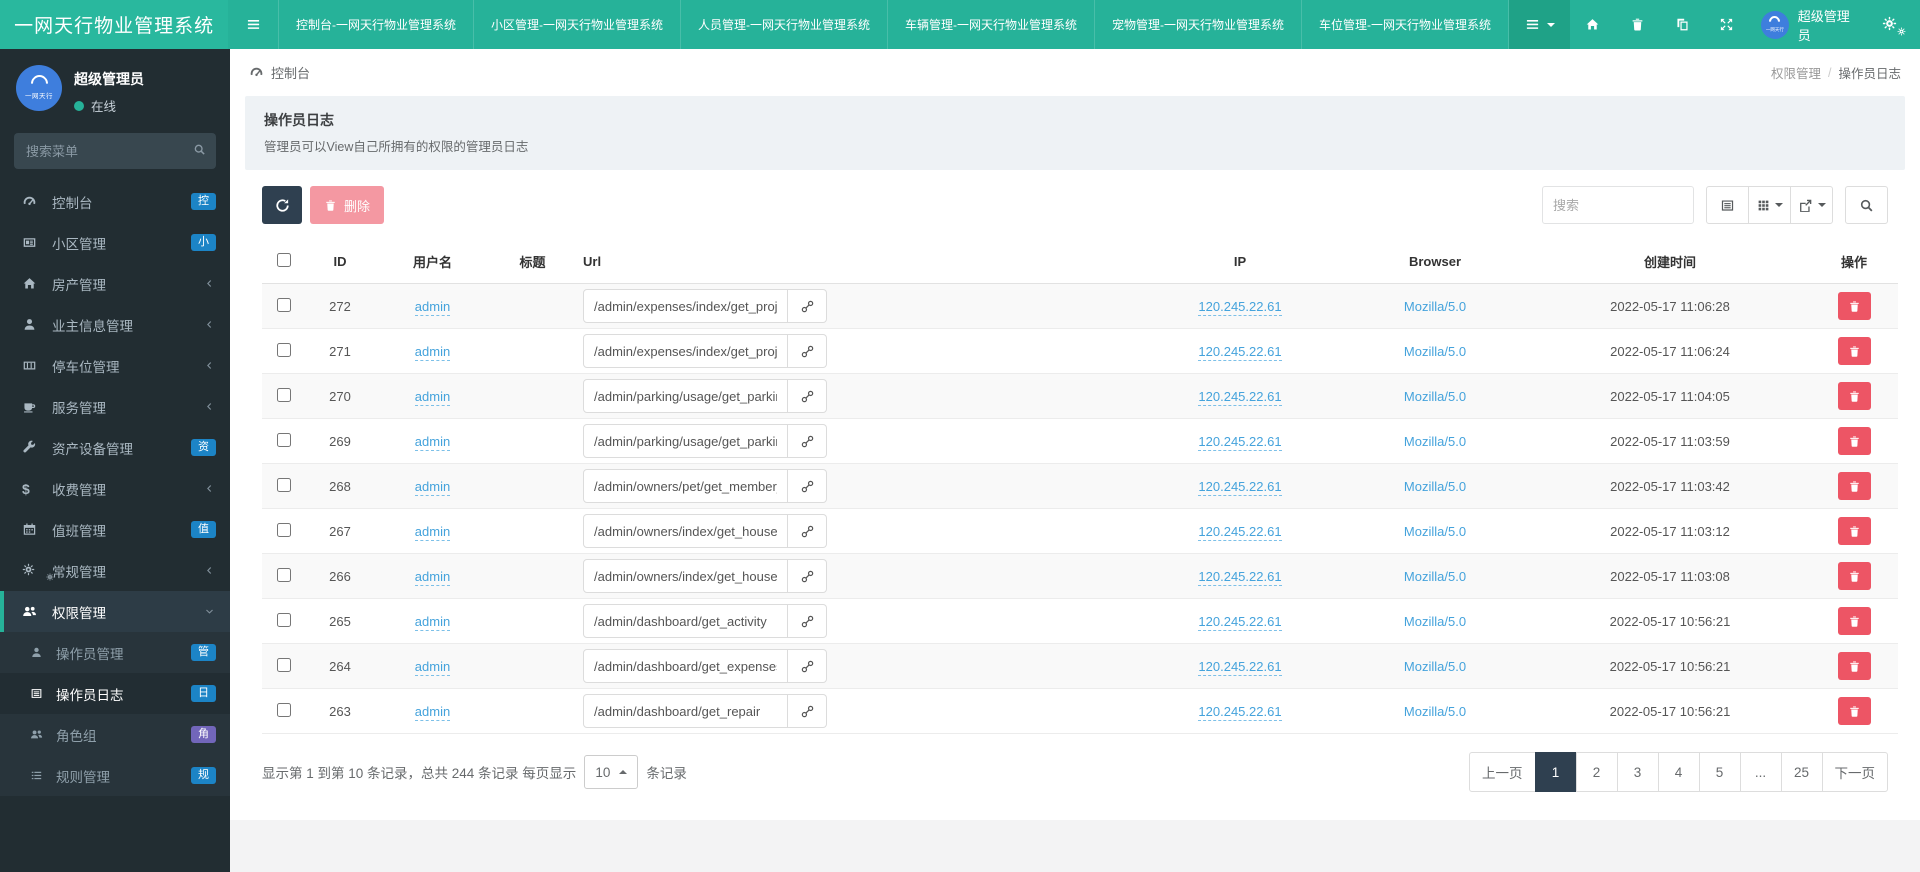 This screenshot has width=1920, height=872. Describe the element at coordinates (1726, 24) in the screenshot. I see `fullscreen-button` at that location.